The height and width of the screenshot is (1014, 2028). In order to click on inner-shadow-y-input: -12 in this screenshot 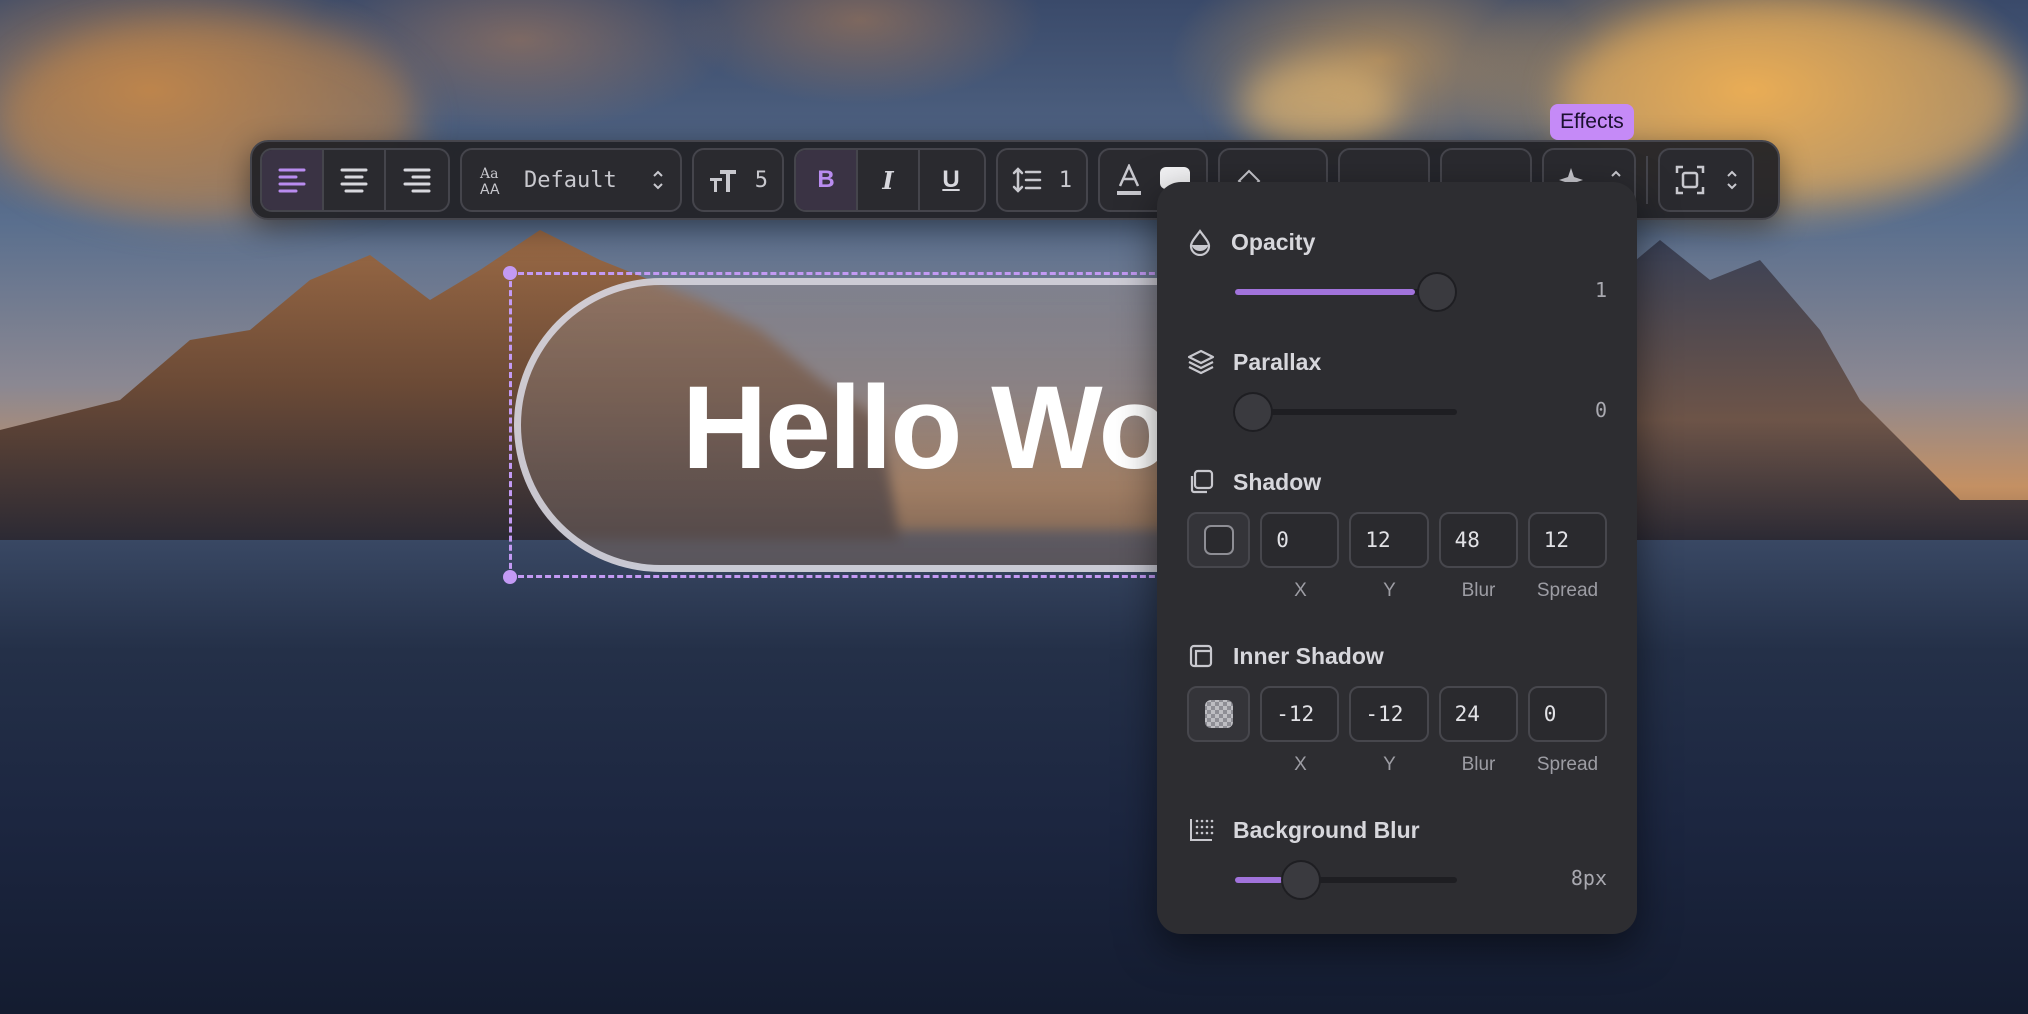, I will do `click(1389, 714)`.